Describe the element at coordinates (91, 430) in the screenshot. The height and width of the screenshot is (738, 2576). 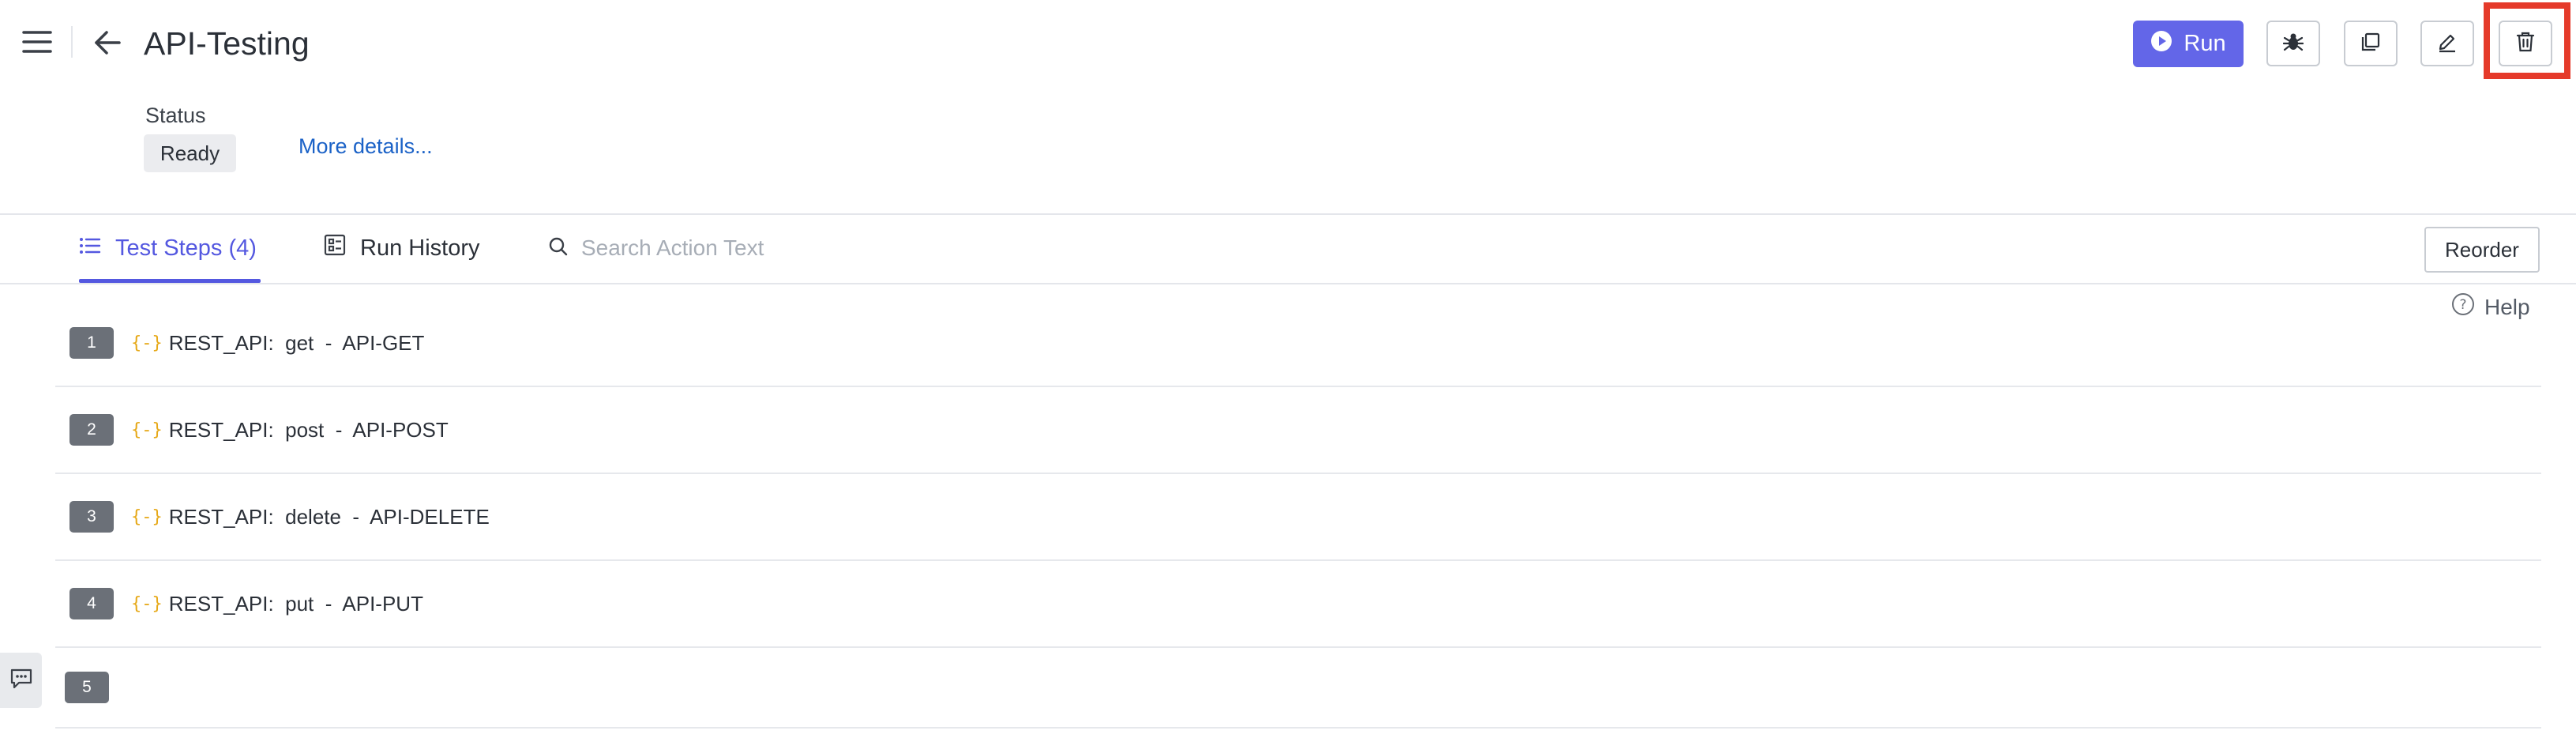
I see `step-number-badge: 2` at that location.